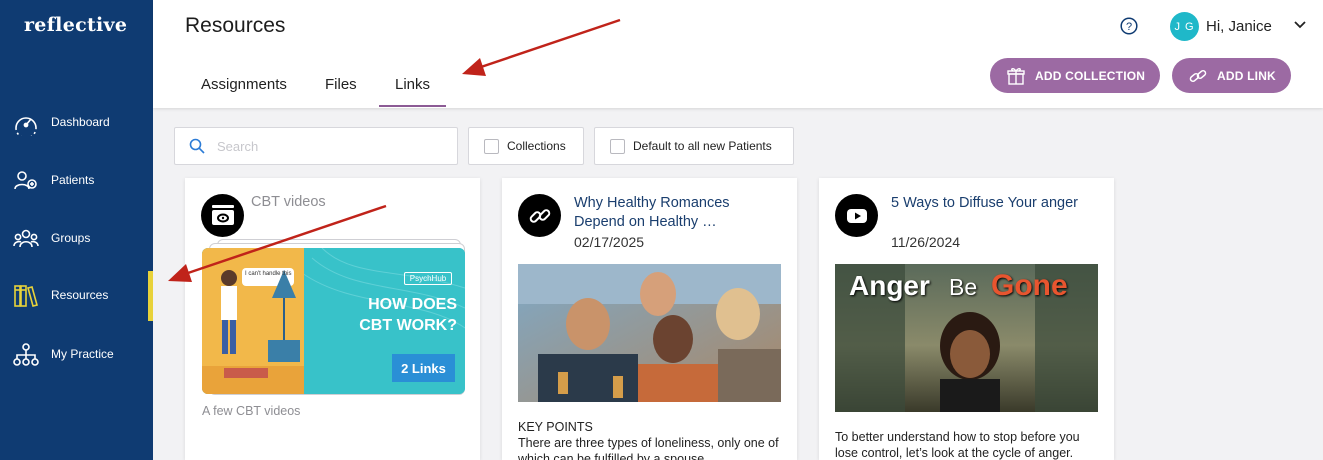 The width and height of the screenshot is (1323, 460). I want to click on sidebar-item-label: Dashboard, so click(80, 122).